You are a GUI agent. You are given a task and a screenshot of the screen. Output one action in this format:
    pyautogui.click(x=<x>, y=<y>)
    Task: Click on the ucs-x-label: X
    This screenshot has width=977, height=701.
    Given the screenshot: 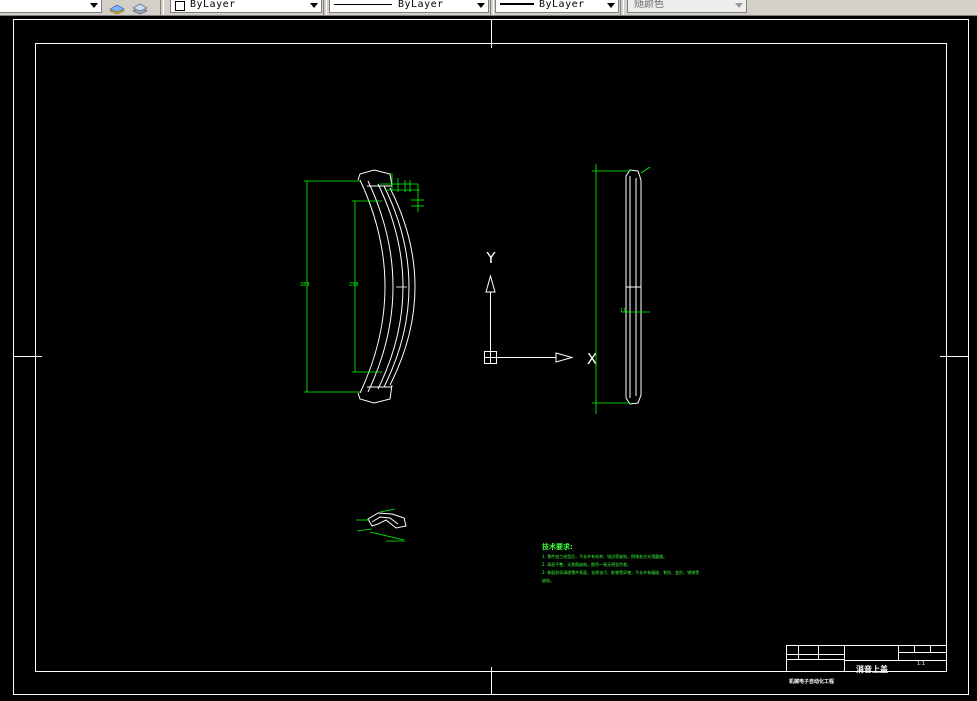 What is the action you would take?
    pyautogui.click(x=592, y=359)
    